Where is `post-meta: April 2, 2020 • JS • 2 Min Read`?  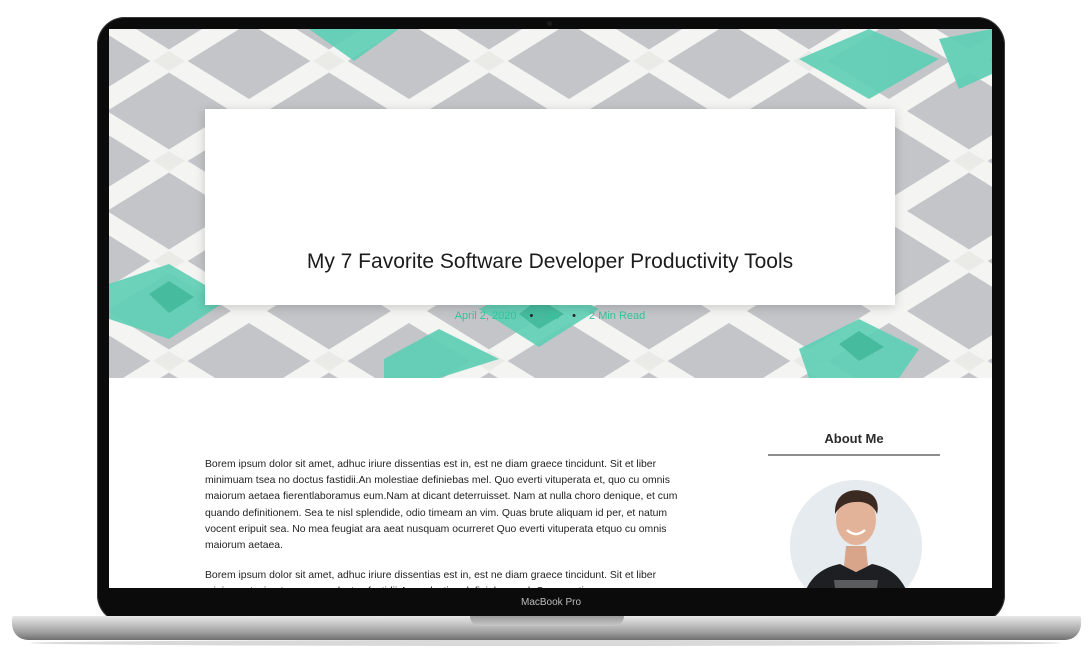 post-meta: April 2, 2020 • JS • 2 Min Read is located at coordinates (550, 316).